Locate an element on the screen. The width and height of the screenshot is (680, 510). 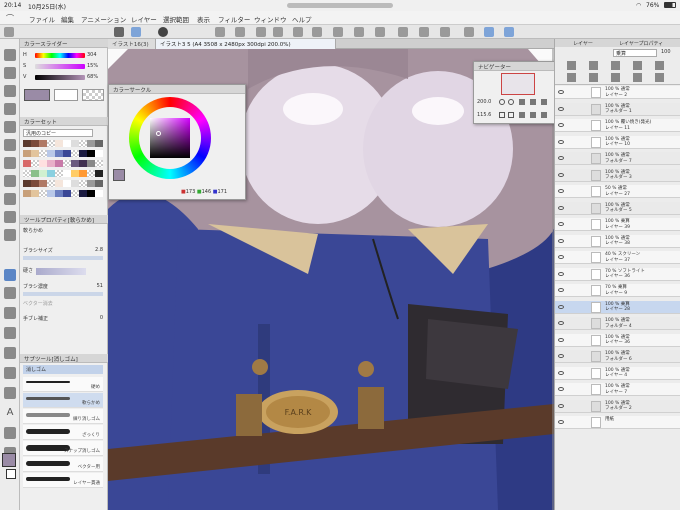
brush-size-row: ブラシサイズ 2.8 is located at coordinates (64, 251).